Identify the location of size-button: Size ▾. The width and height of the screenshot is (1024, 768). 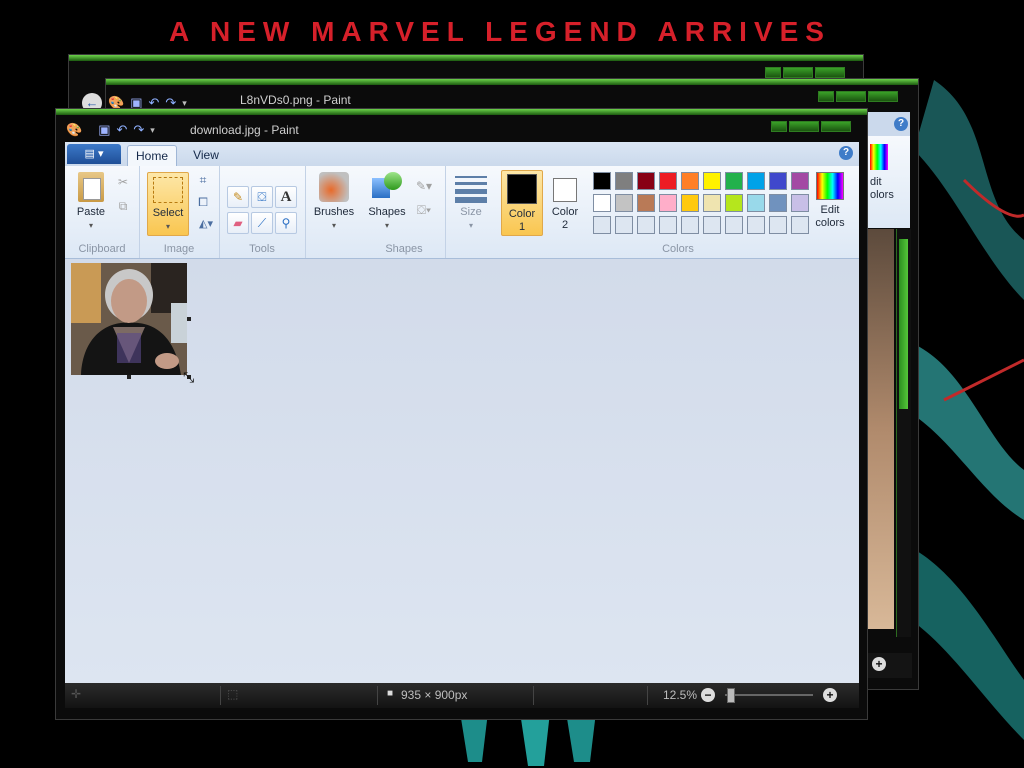
(471, 203).